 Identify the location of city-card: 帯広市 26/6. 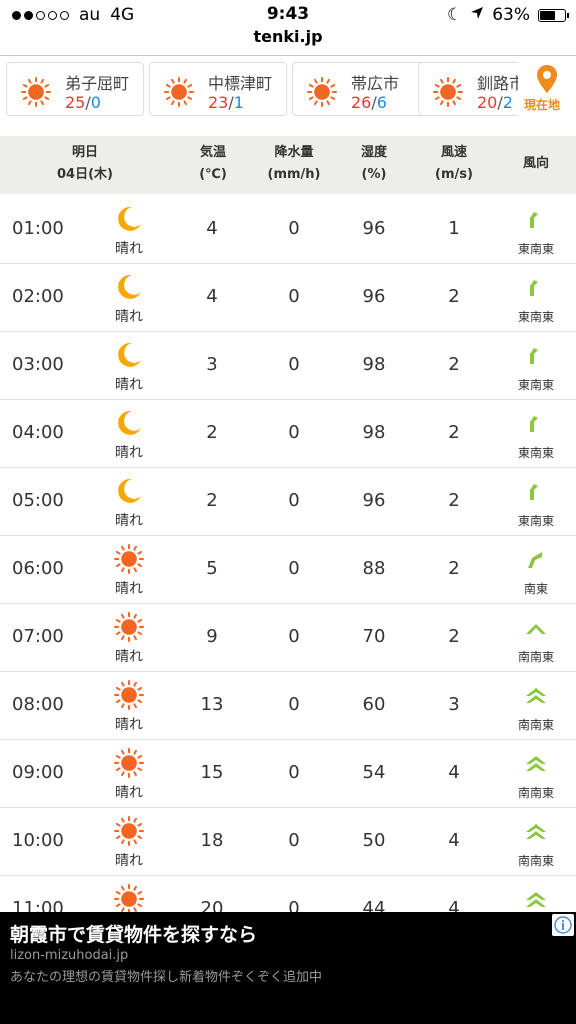
(361, 89).